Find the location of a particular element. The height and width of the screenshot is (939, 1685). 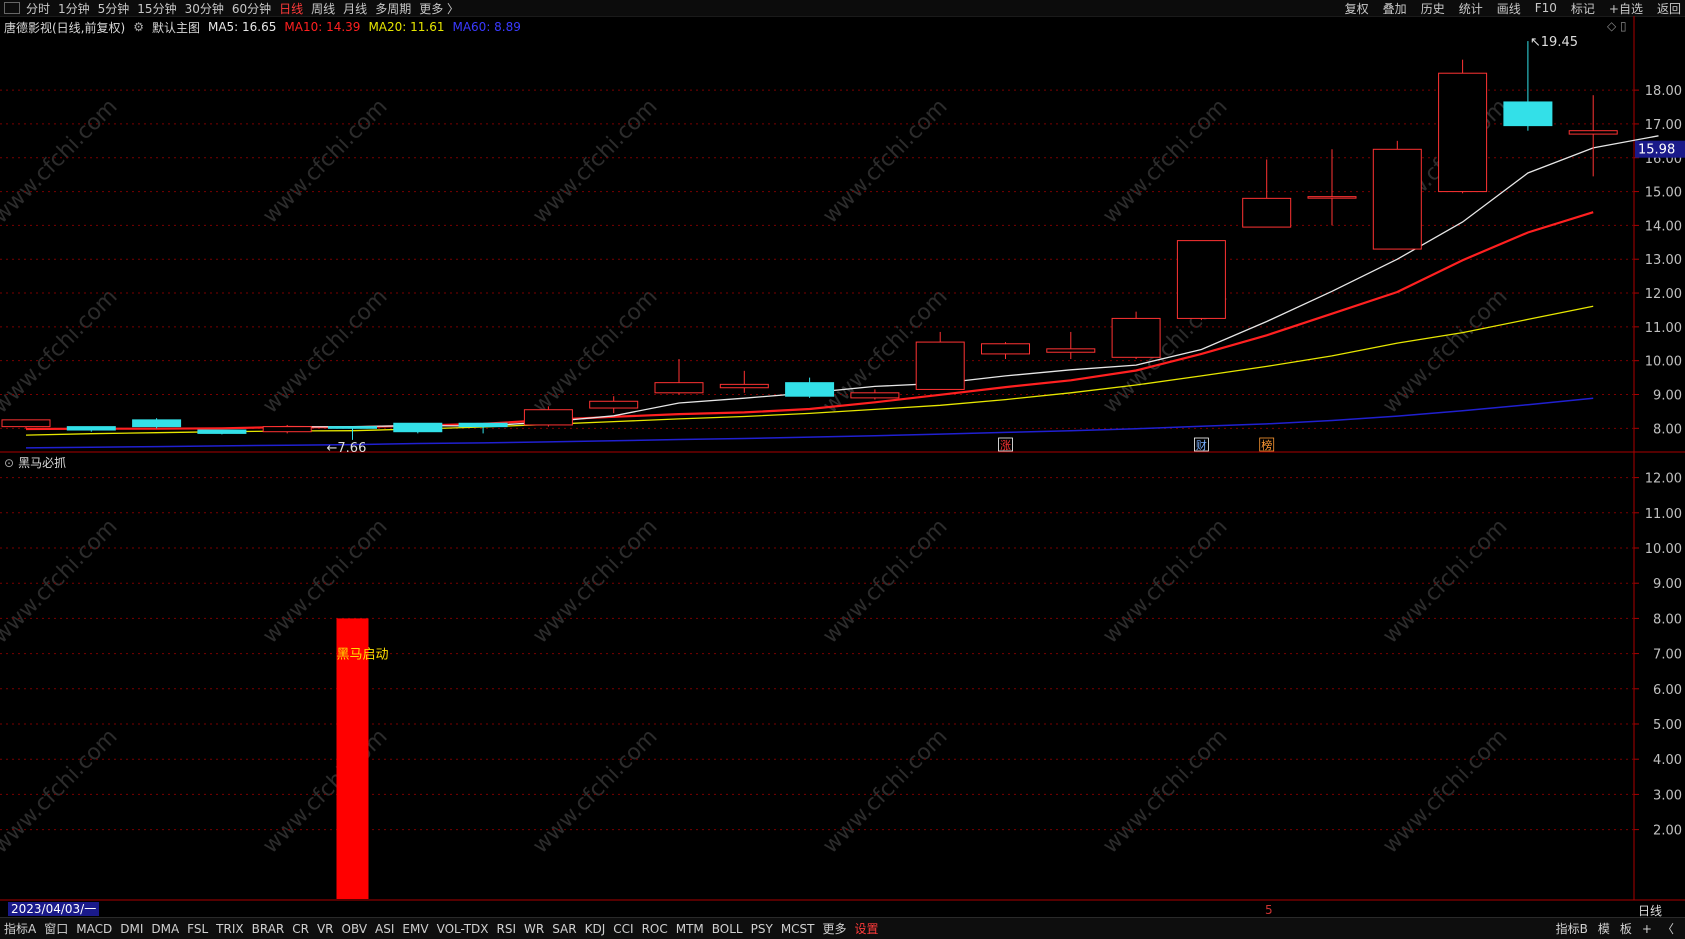

low-price-annotation: ←7.66 is located at coordinates (347, 448).